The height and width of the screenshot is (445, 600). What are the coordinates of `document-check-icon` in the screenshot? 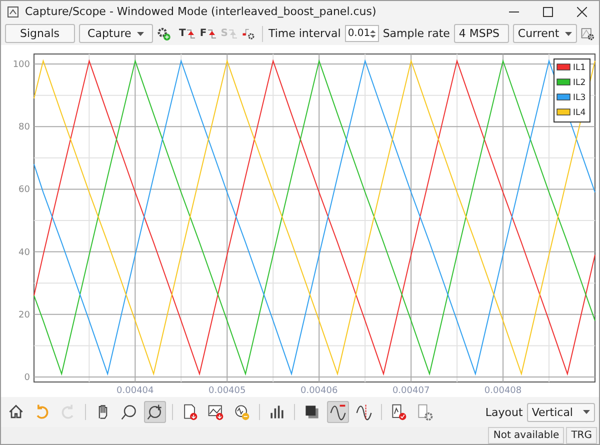 It's located at (399, 412).